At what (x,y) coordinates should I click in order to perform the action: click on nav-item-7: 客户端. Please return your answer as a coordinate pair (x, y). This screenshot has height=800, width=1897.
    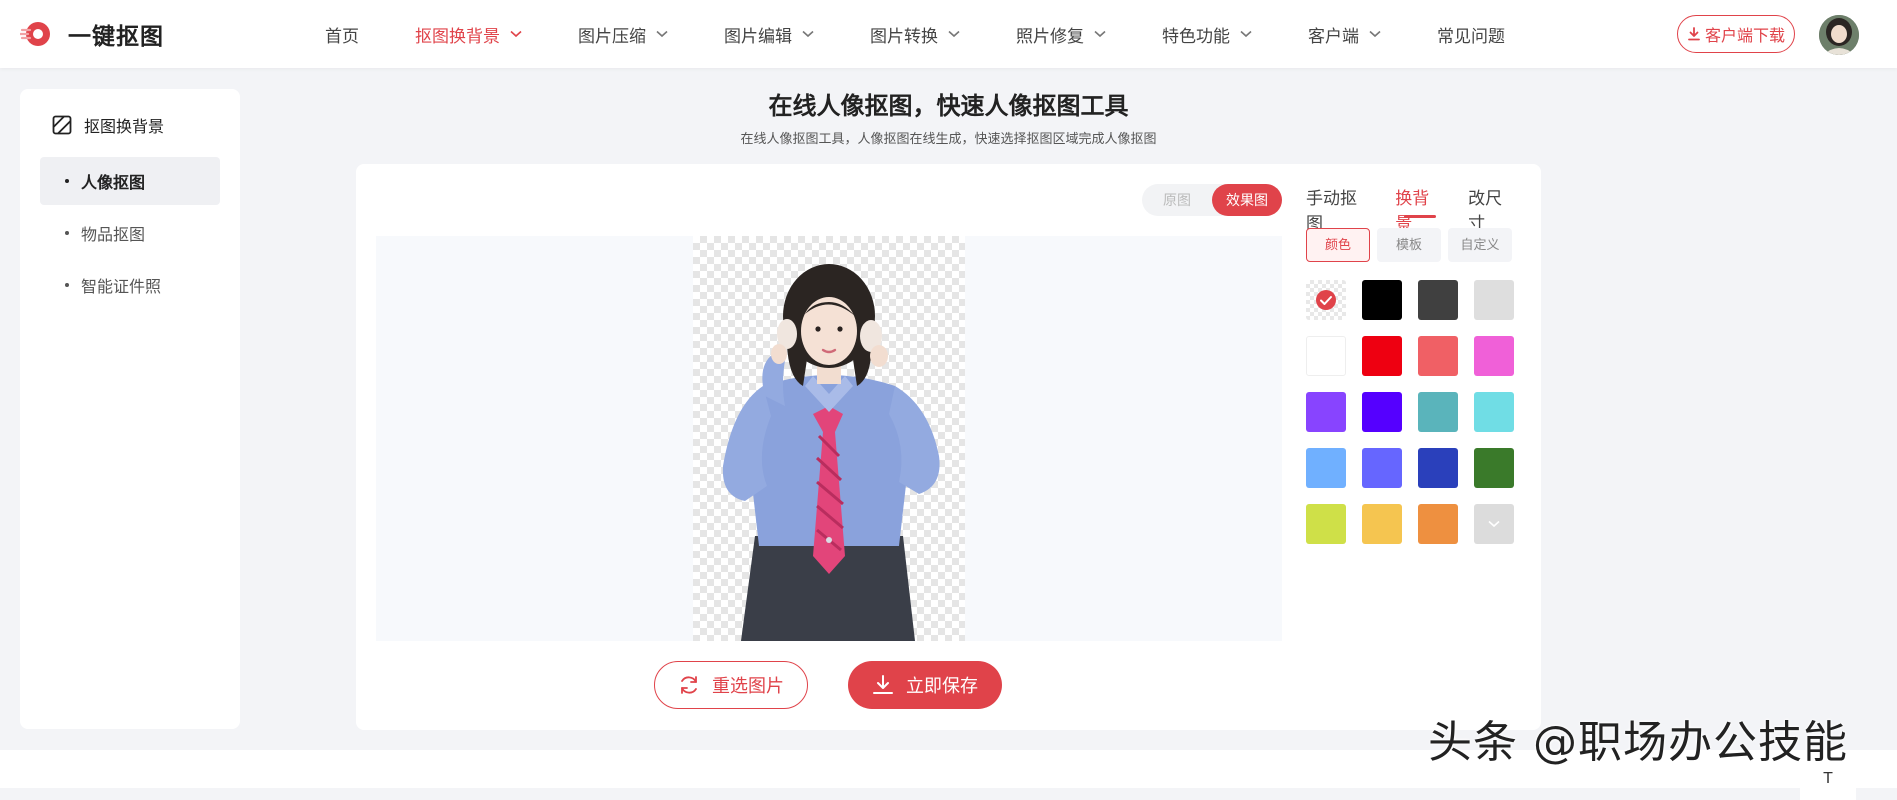
    Looking at the image, I should click on (1344, 34).